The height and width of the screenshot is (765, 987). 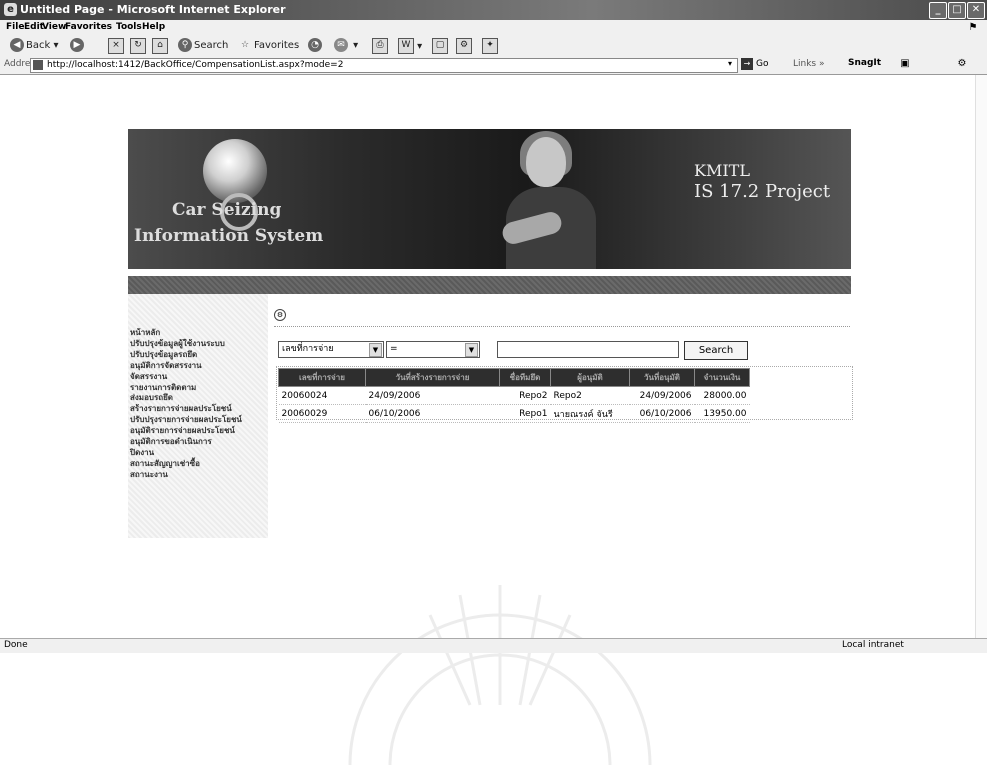 What do you see at coordinates (88, 27) in the screenshot?
I see `menu-favorites: Favorites` at bounding box center [88, 27].